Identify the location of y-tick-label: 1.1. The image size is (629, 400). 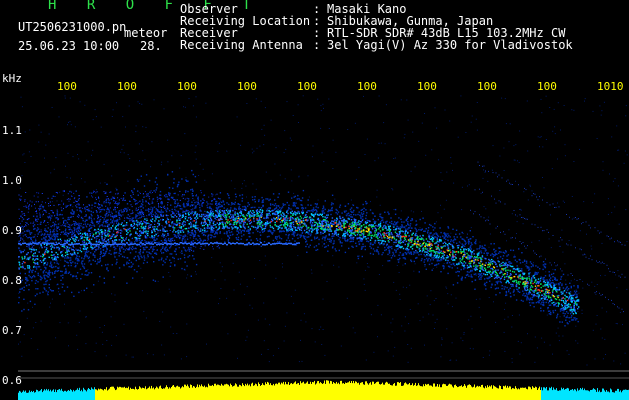
(12, 130).